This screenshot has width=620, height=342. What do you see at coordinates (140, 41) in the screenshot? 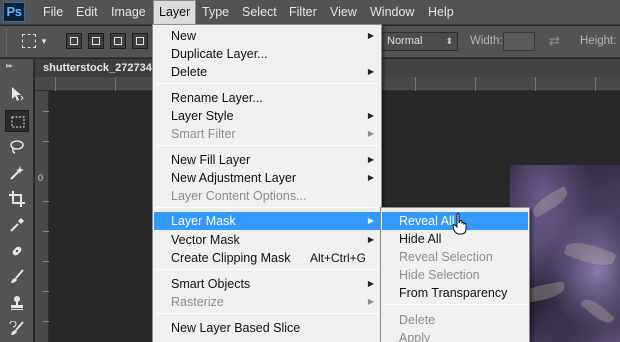
I see `intersect-selection-icon` at bounding box center [140, 41].